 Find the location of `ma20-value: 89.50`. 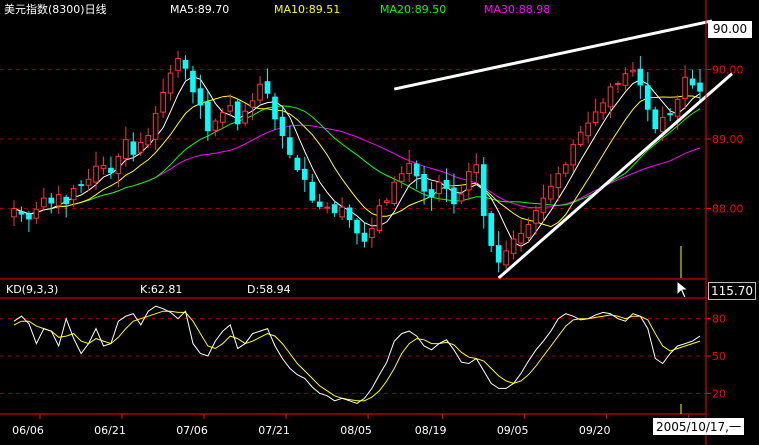

ma20-value: 89.50 is located at coordinates (430, 9).